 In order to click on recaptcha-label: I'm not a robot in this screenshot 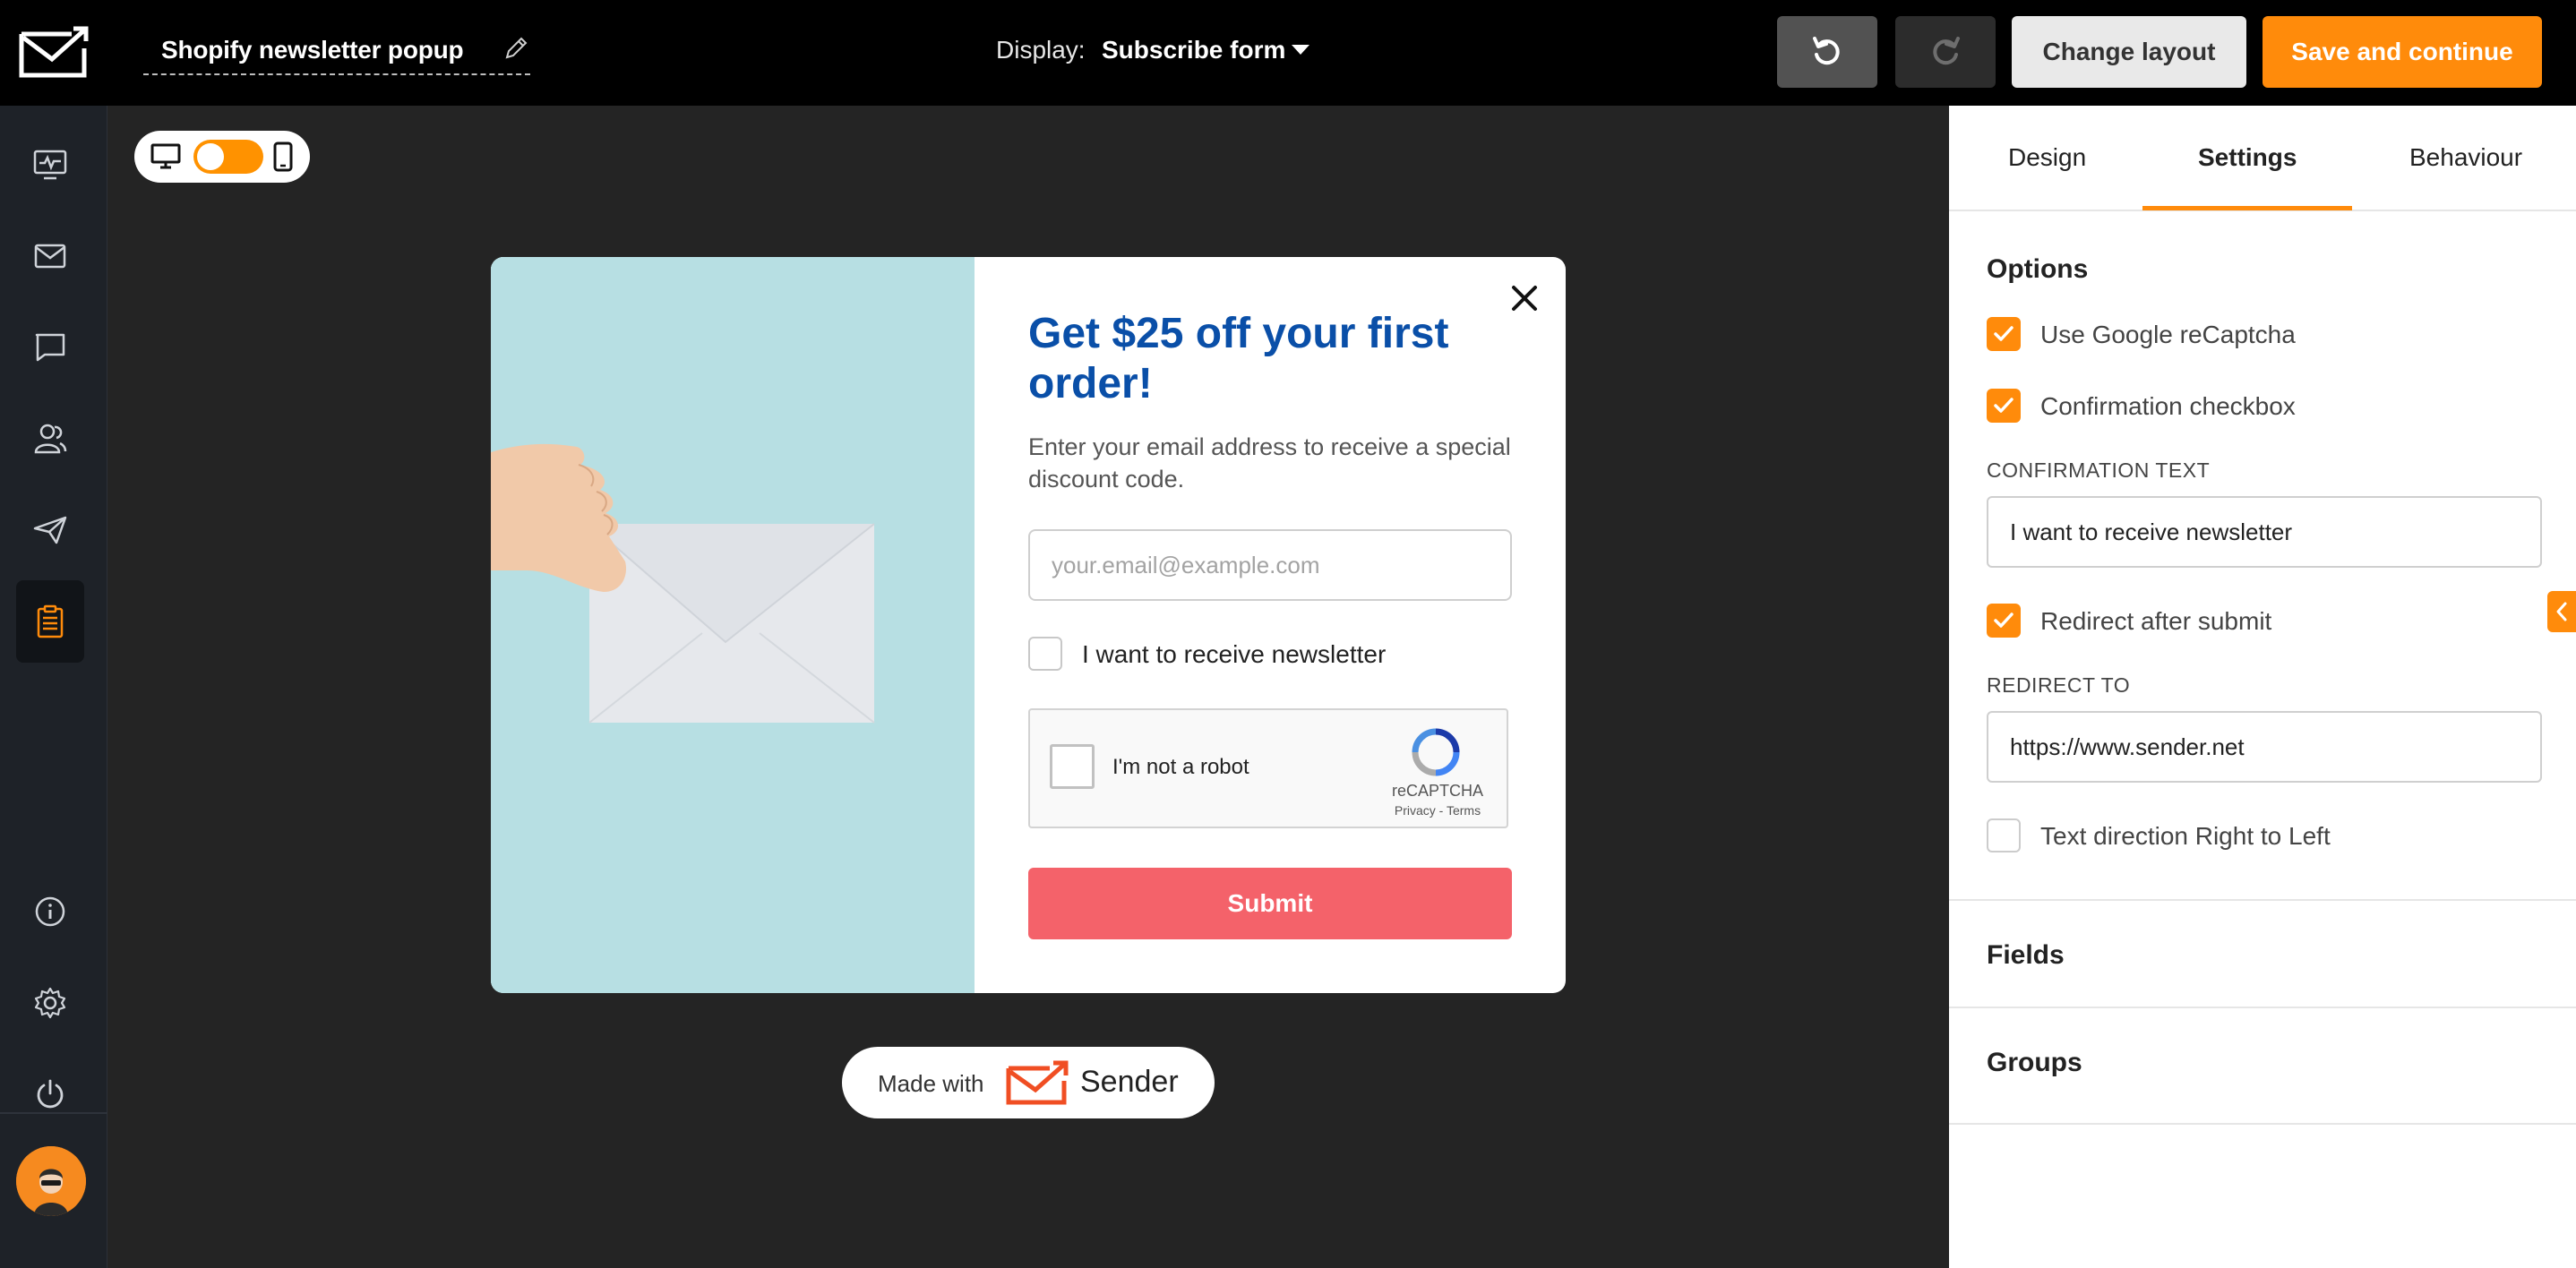, I will do `click(1180, 767)`.